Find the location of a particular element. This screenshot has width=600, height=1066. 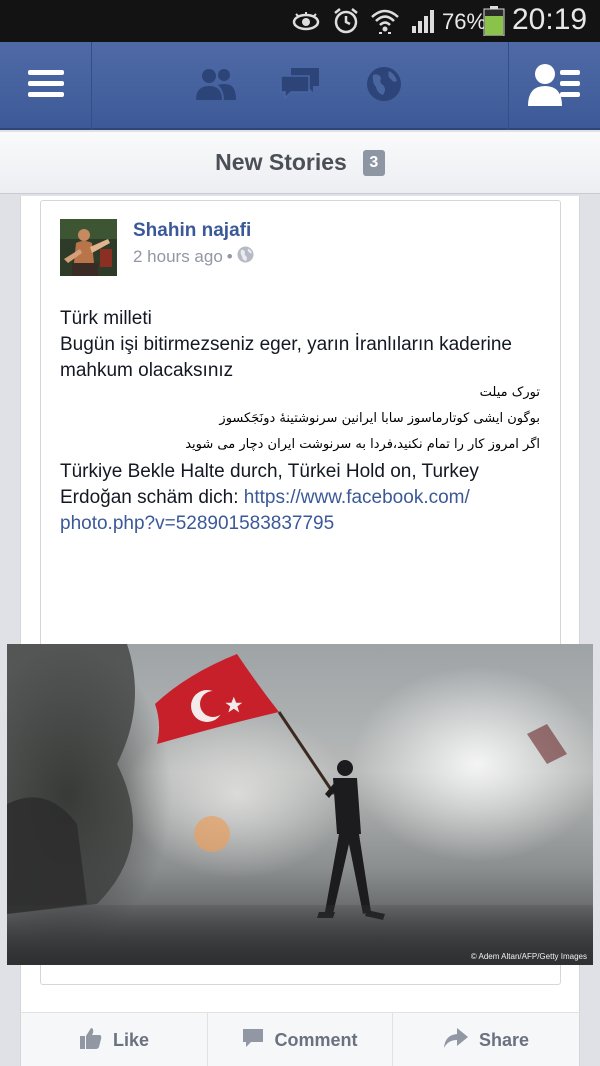

post-link-continued: photo.php?v=528901583837795 is located at coordinates (197, 523).